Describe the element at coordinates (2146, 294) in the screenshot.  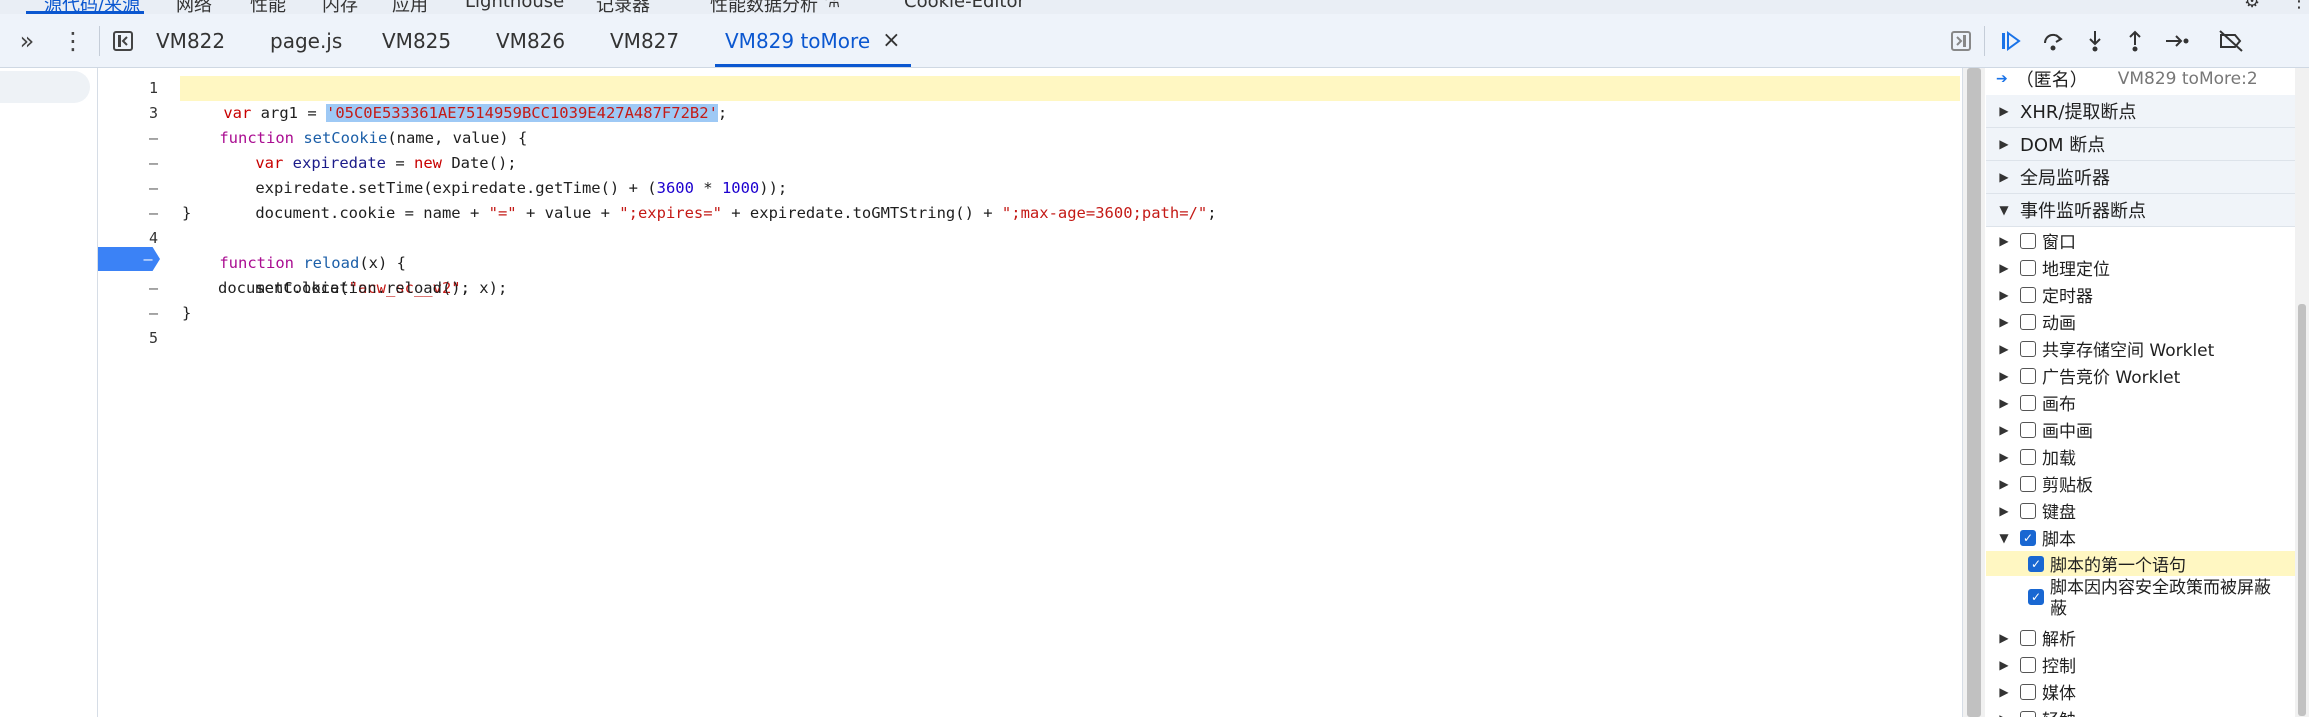
I see `event-category: ▶ 定时器` at that location.